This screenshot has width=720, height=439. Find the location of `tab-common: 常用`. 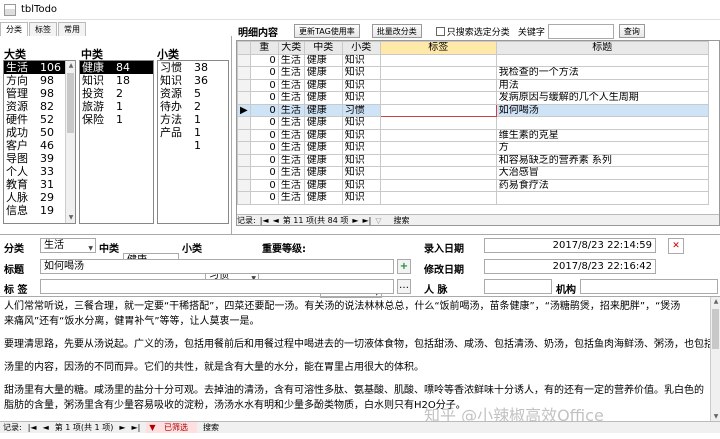

tab-common: 常用 is located at coordinates (72, 29).